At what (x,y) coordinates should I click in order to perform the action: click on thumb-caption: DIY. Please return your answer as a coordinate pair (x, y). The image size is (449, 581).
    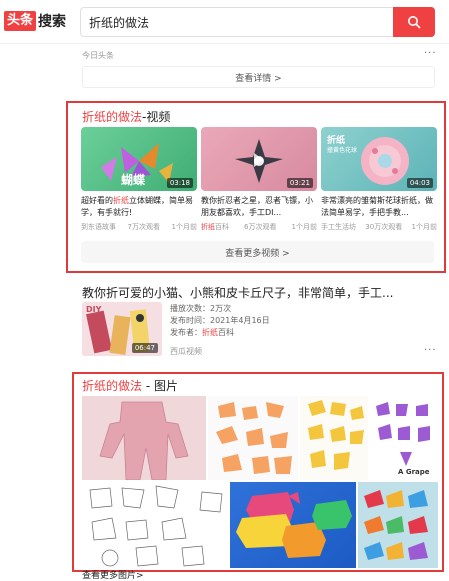
    Looking at the image, I should click on (94, 309).